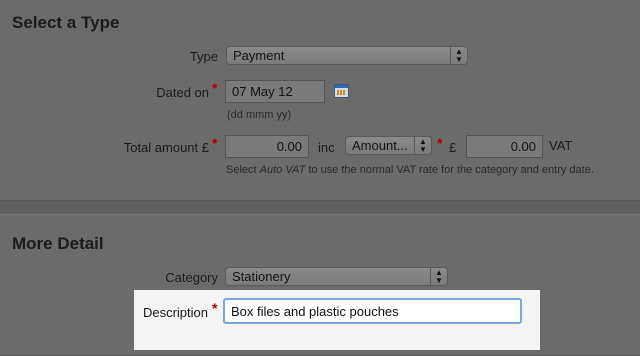 The width and height of the screenshot is (640, 356). Describe the element at coordinates (453, 147) in the screenshot. I see `vat-currency-label: £` at that location.